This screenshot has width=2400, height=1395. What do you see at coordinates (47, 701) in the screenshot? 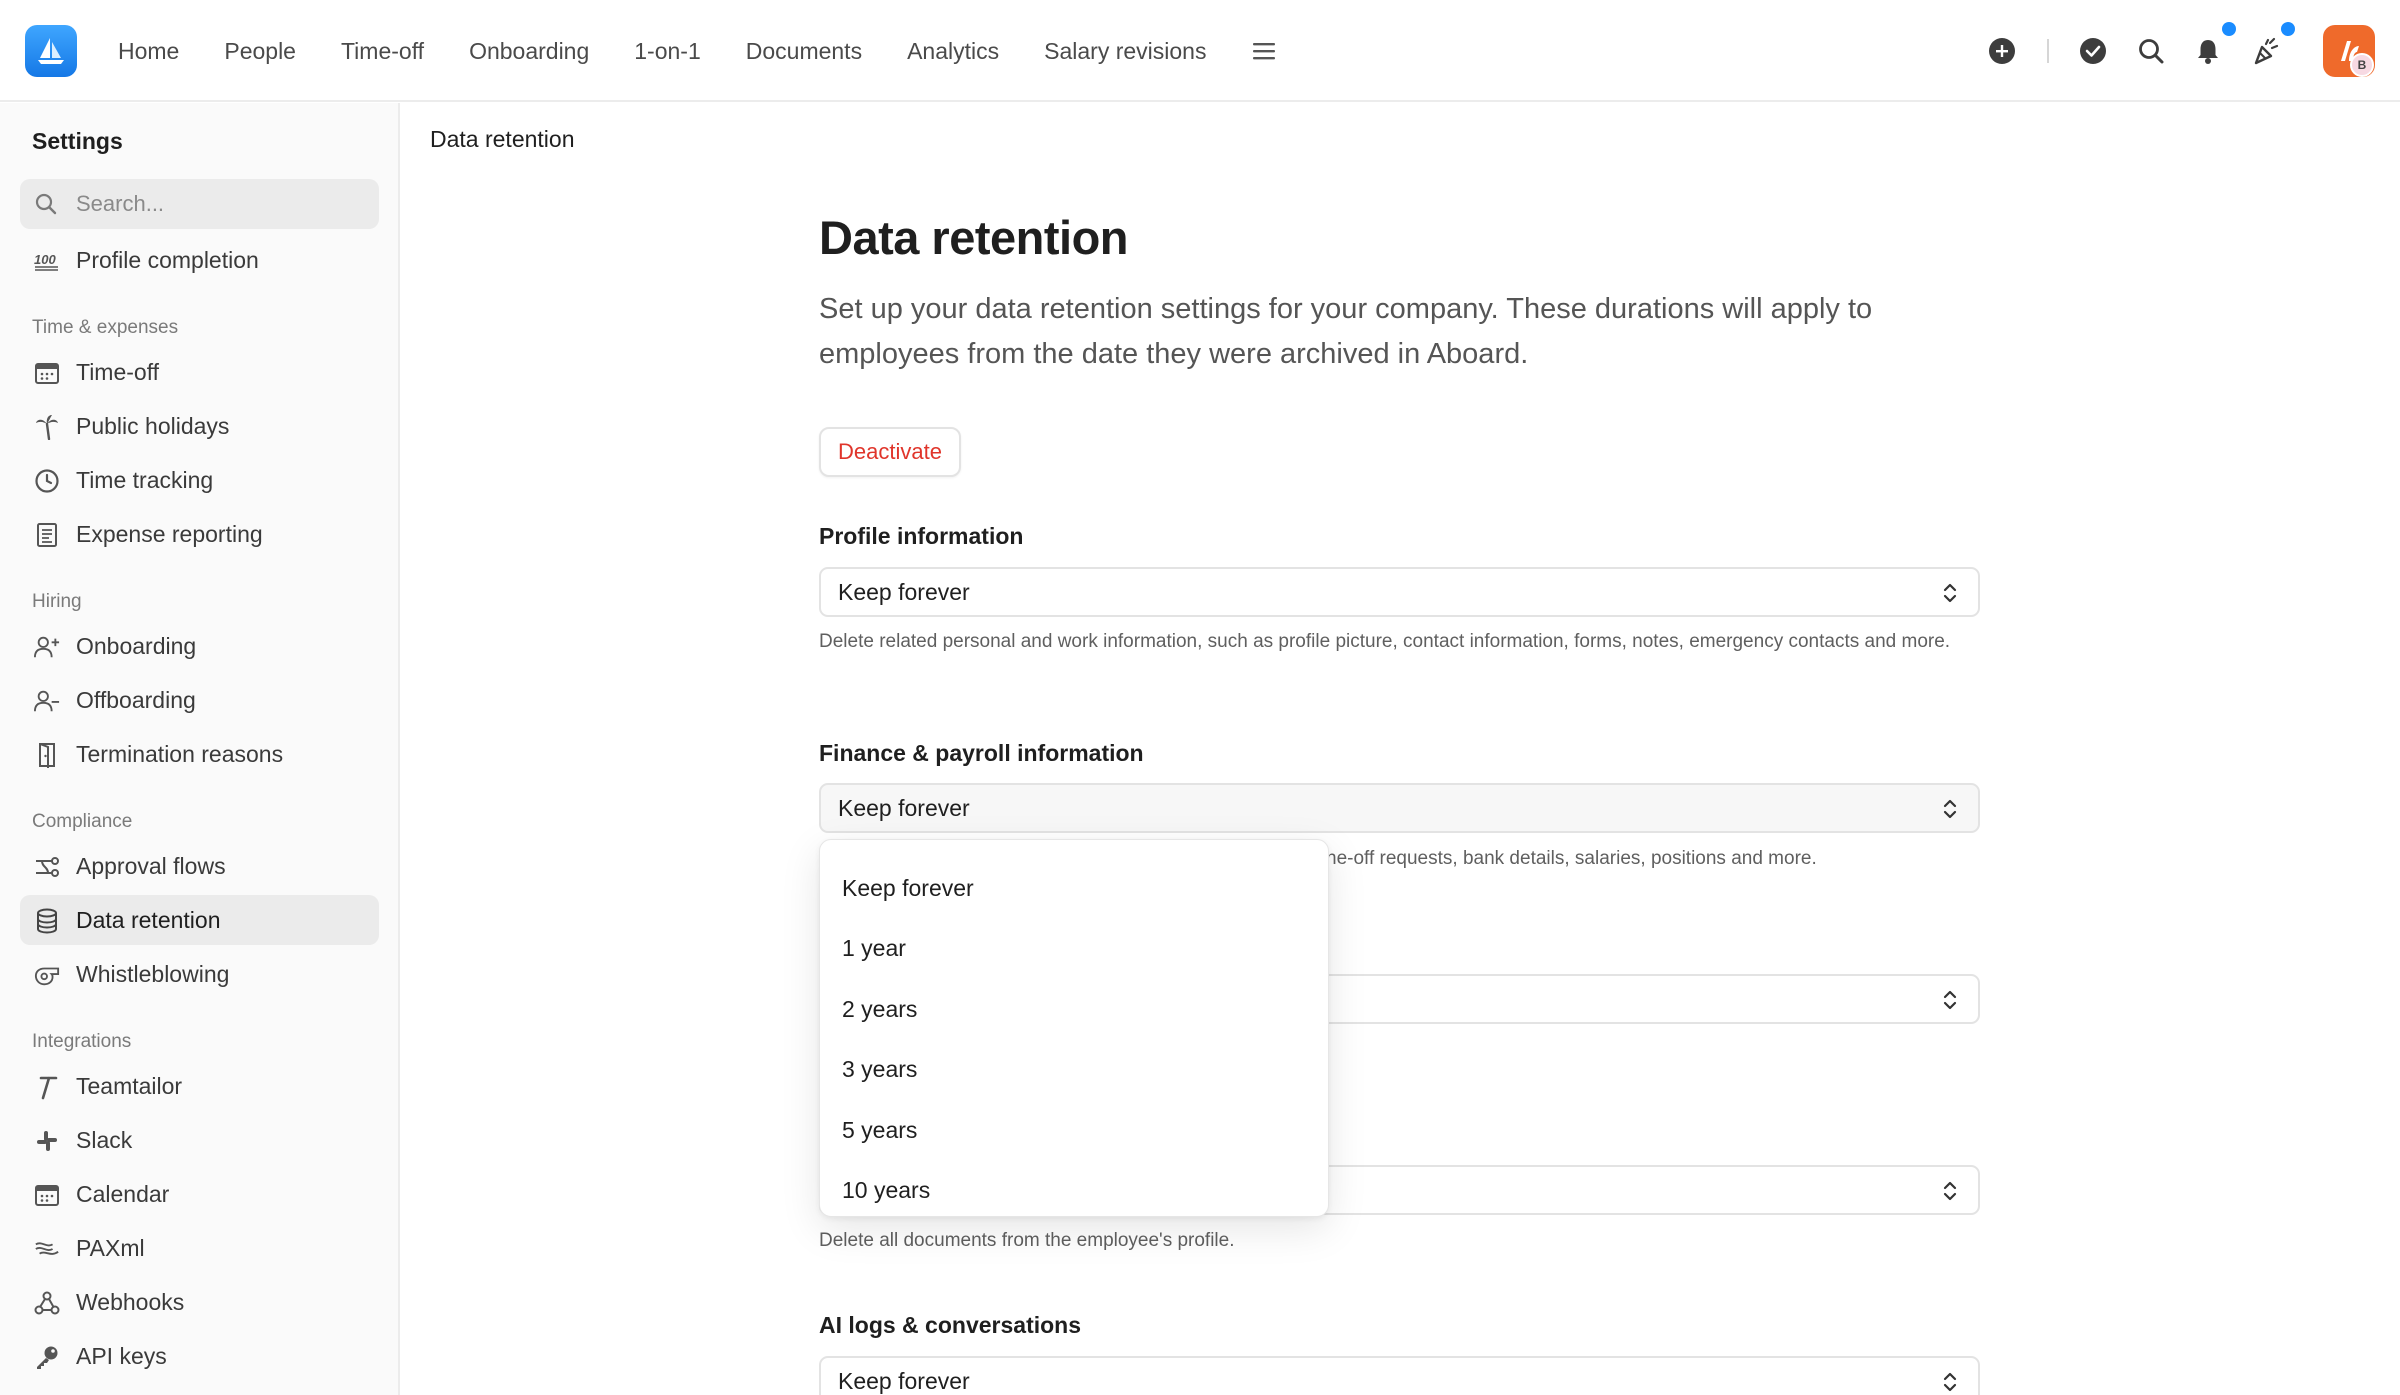
I see `user-minus-icon` at bounding box center [47, 701].